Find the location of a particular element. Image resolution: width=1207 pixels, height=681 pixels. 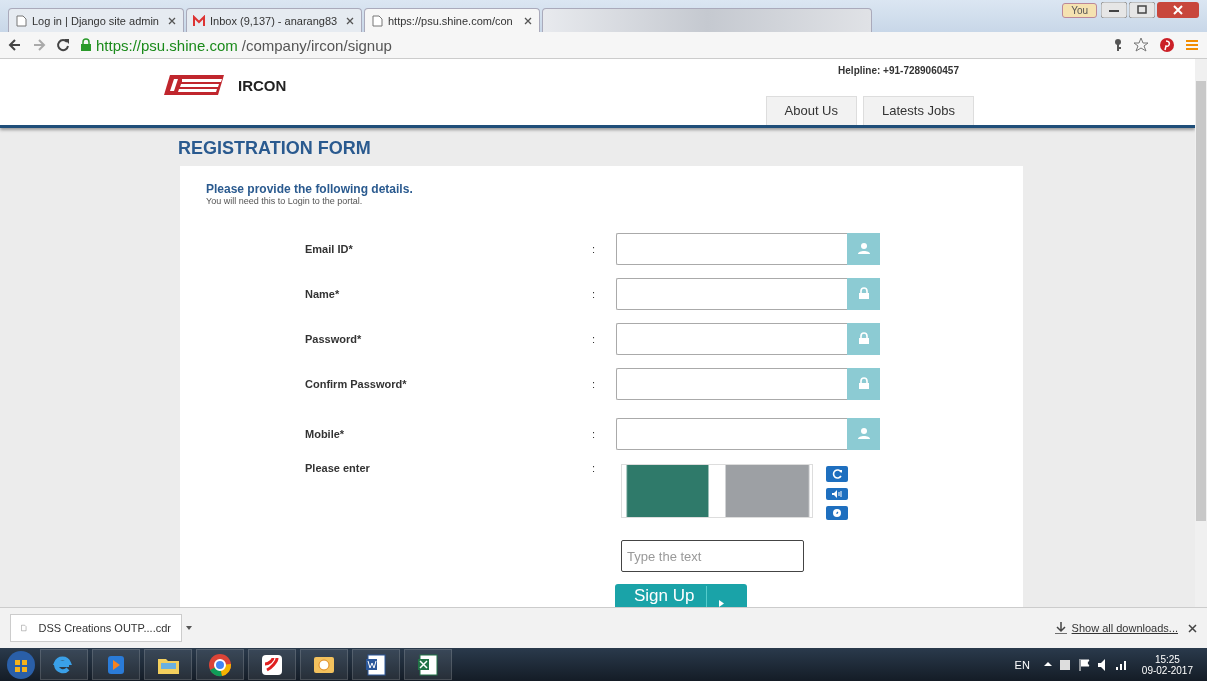

pin-icon is located at coordinates (1167, 45).